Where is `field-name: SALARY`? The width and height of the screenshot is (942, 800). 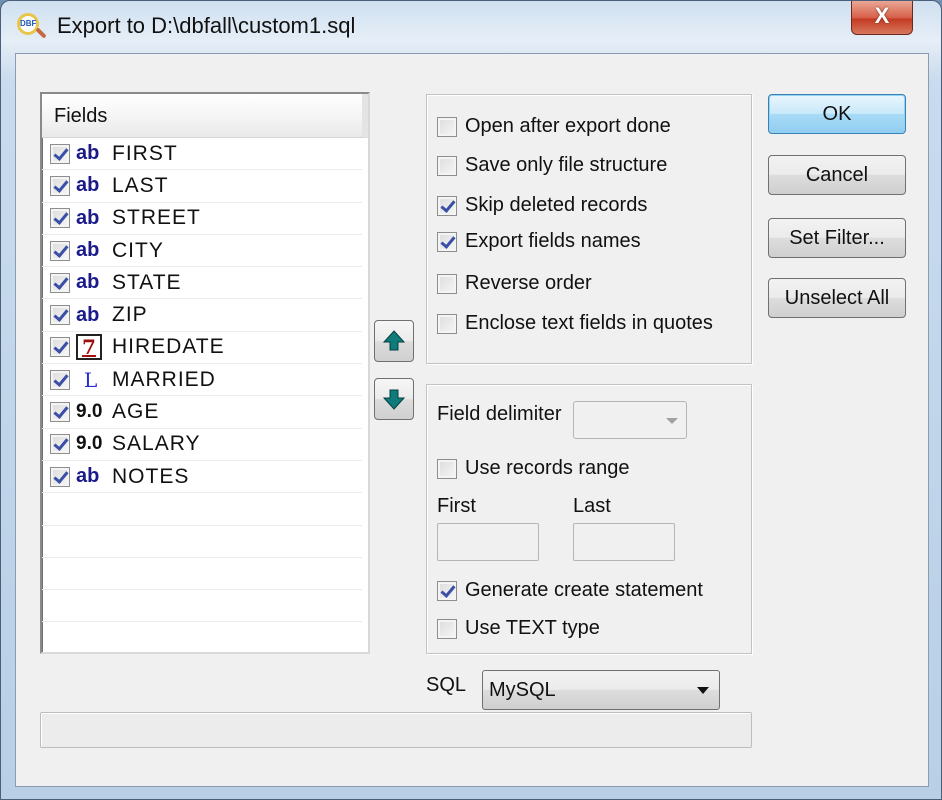 field-name: SALARY is located at coordinates (156, 444).